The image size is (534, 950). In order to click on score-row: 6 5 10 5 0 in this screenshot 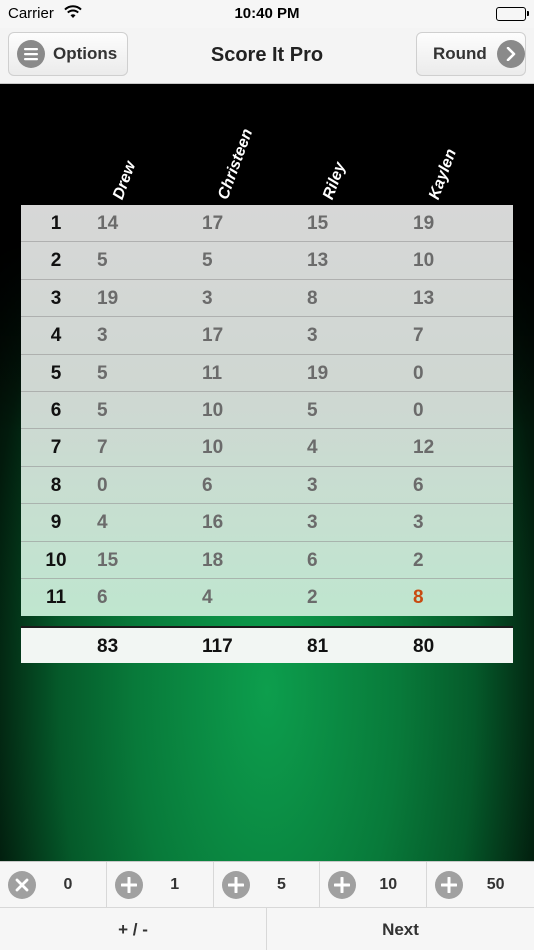, I will do `click(267, 411)`.